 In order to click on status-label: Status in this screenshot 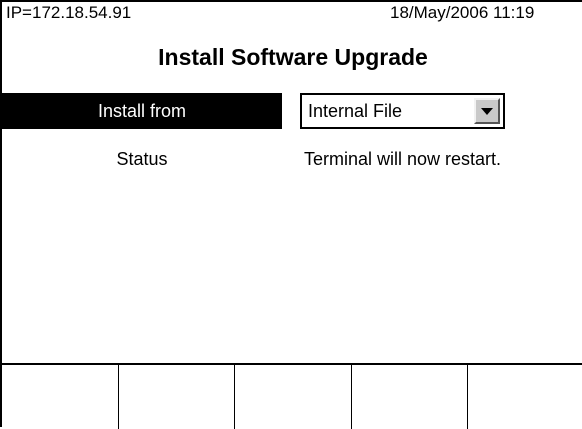, I will do `click(142, 159)`.